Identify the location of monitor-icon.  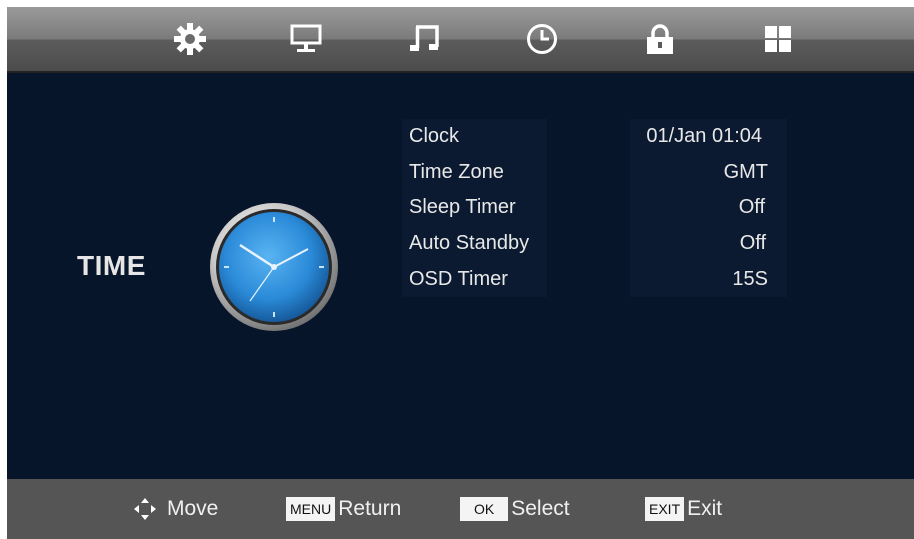
(306, 38).